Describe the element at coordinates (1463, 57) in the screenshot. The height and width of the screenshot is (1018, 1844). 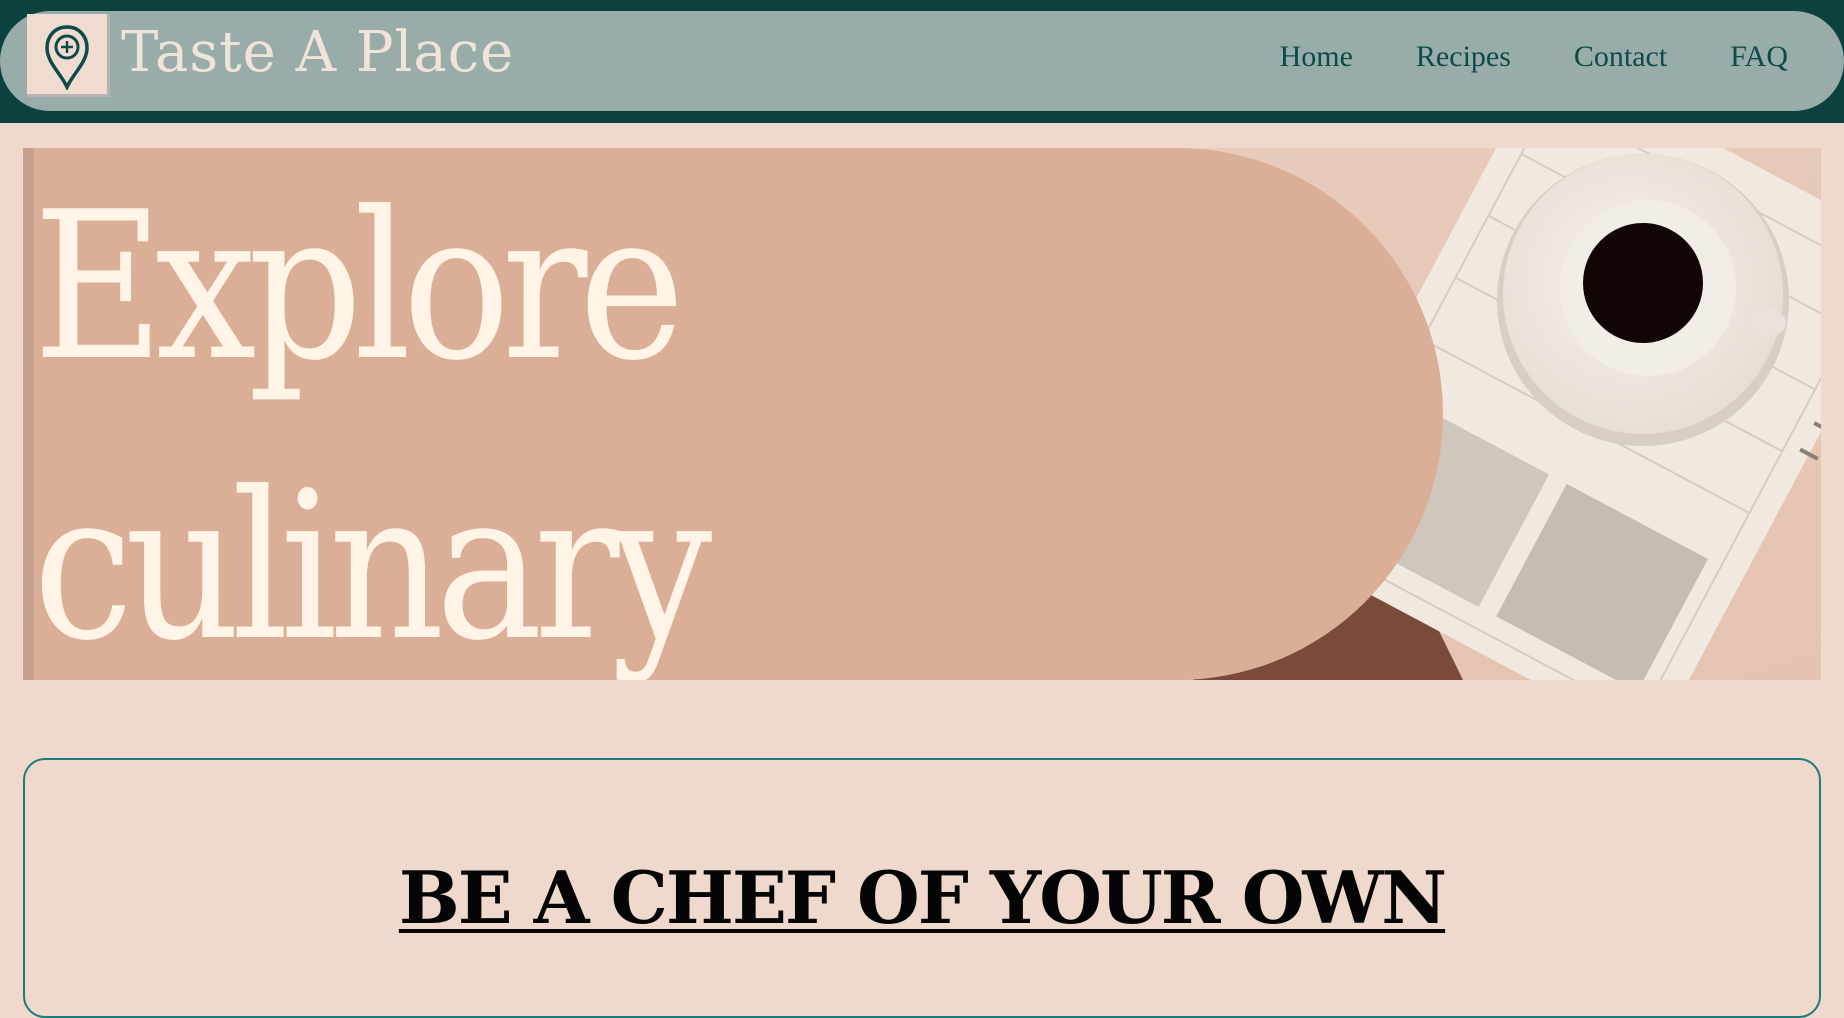
I see `nav-recipes-link: Recipes` at that location.